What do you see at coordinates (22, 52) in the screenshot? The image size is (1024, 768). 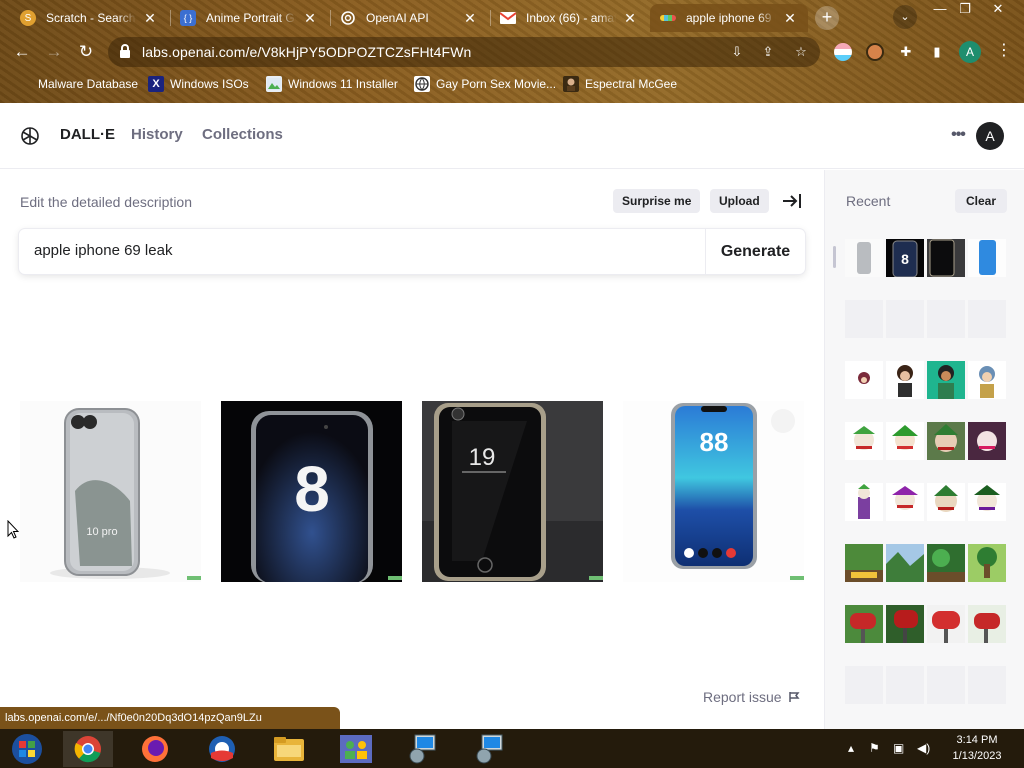 I see `back-button: ←` at bounding box center [22, 52].